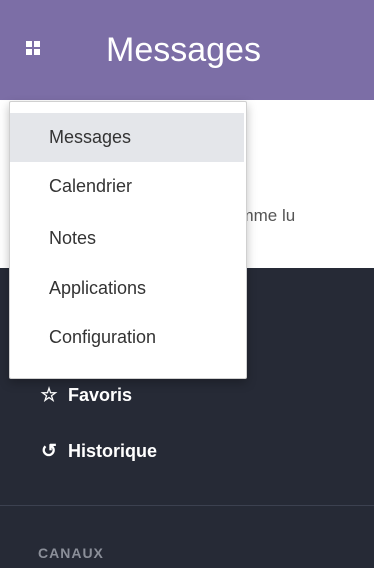 The width and height of the screenshot is (374, 568). I want to click on sidebar-divider, so click(187, 505).